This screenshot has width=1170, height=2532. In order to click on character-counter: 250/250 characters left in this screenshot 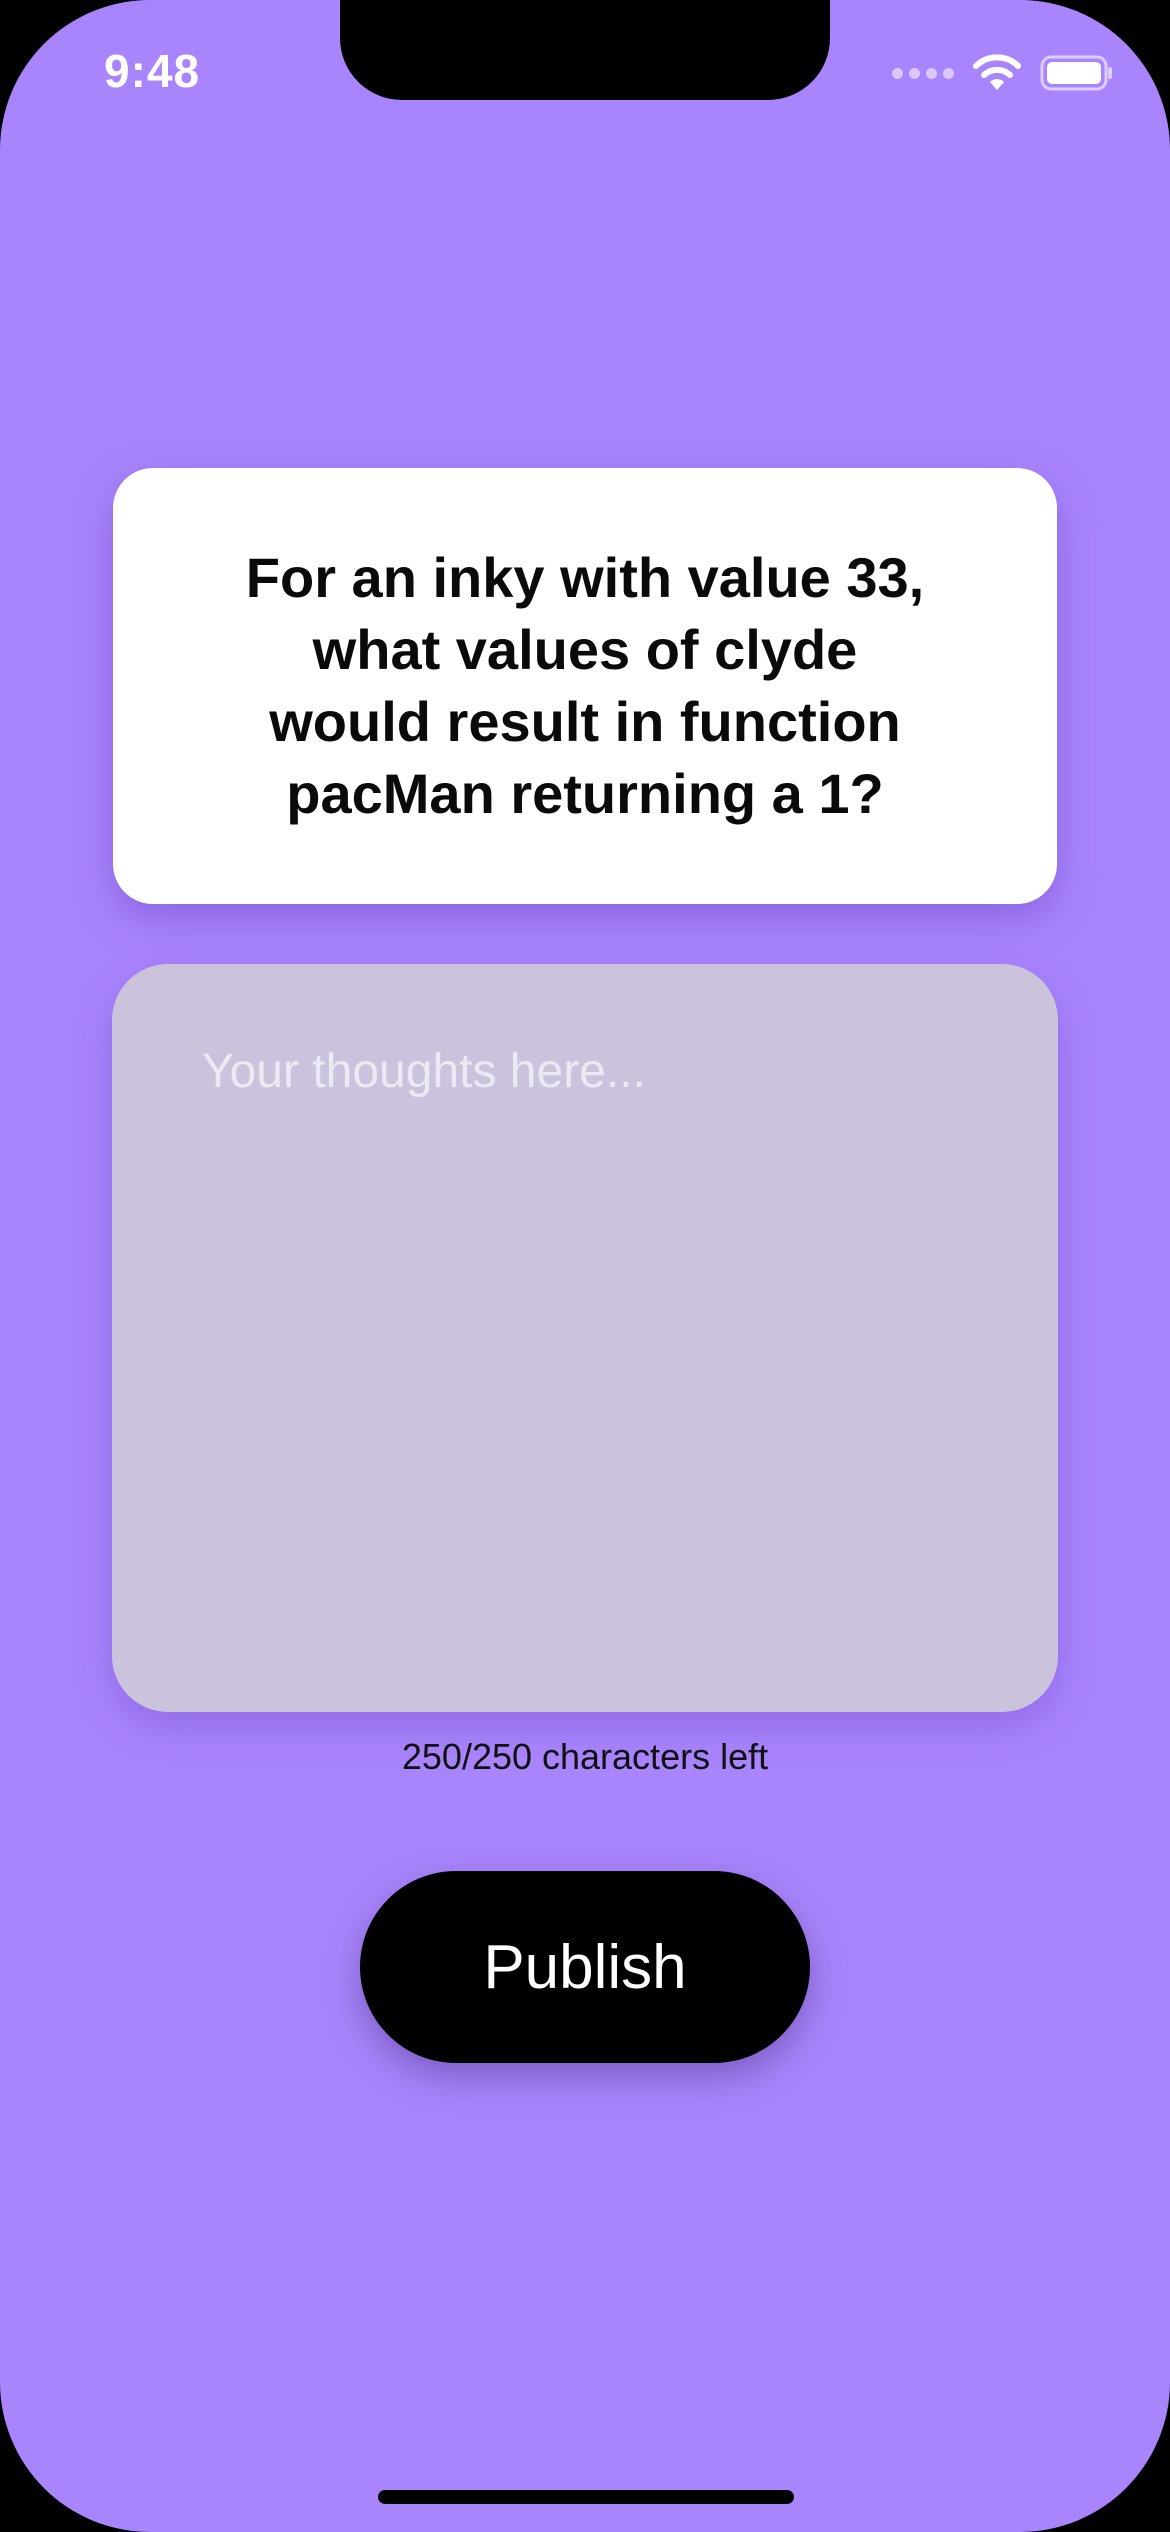, I will do `click(585, 1756)`.